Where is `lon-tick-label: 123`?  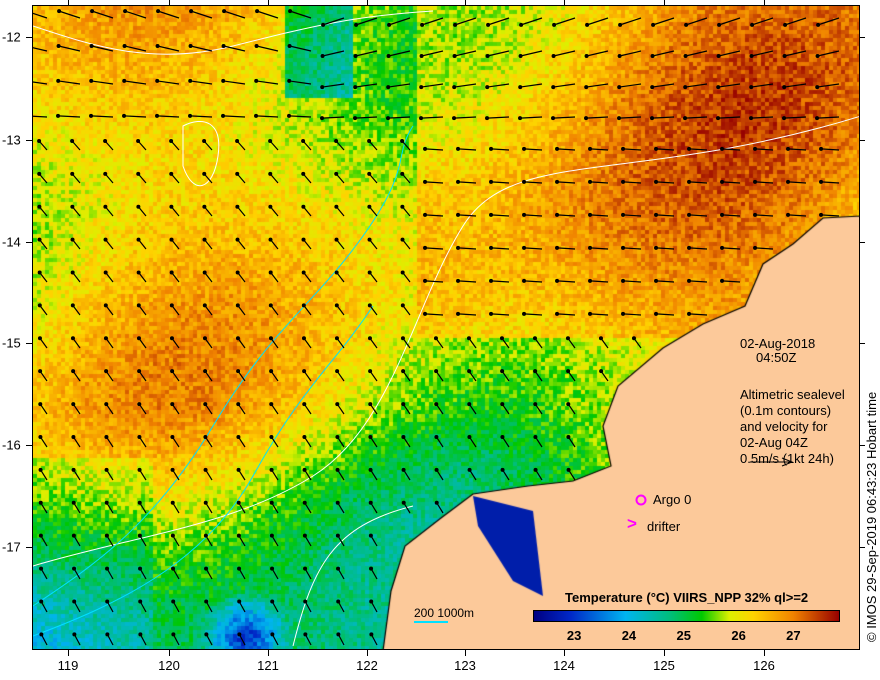
lon-tick-label: 123 is located at coordinates (465, 665).